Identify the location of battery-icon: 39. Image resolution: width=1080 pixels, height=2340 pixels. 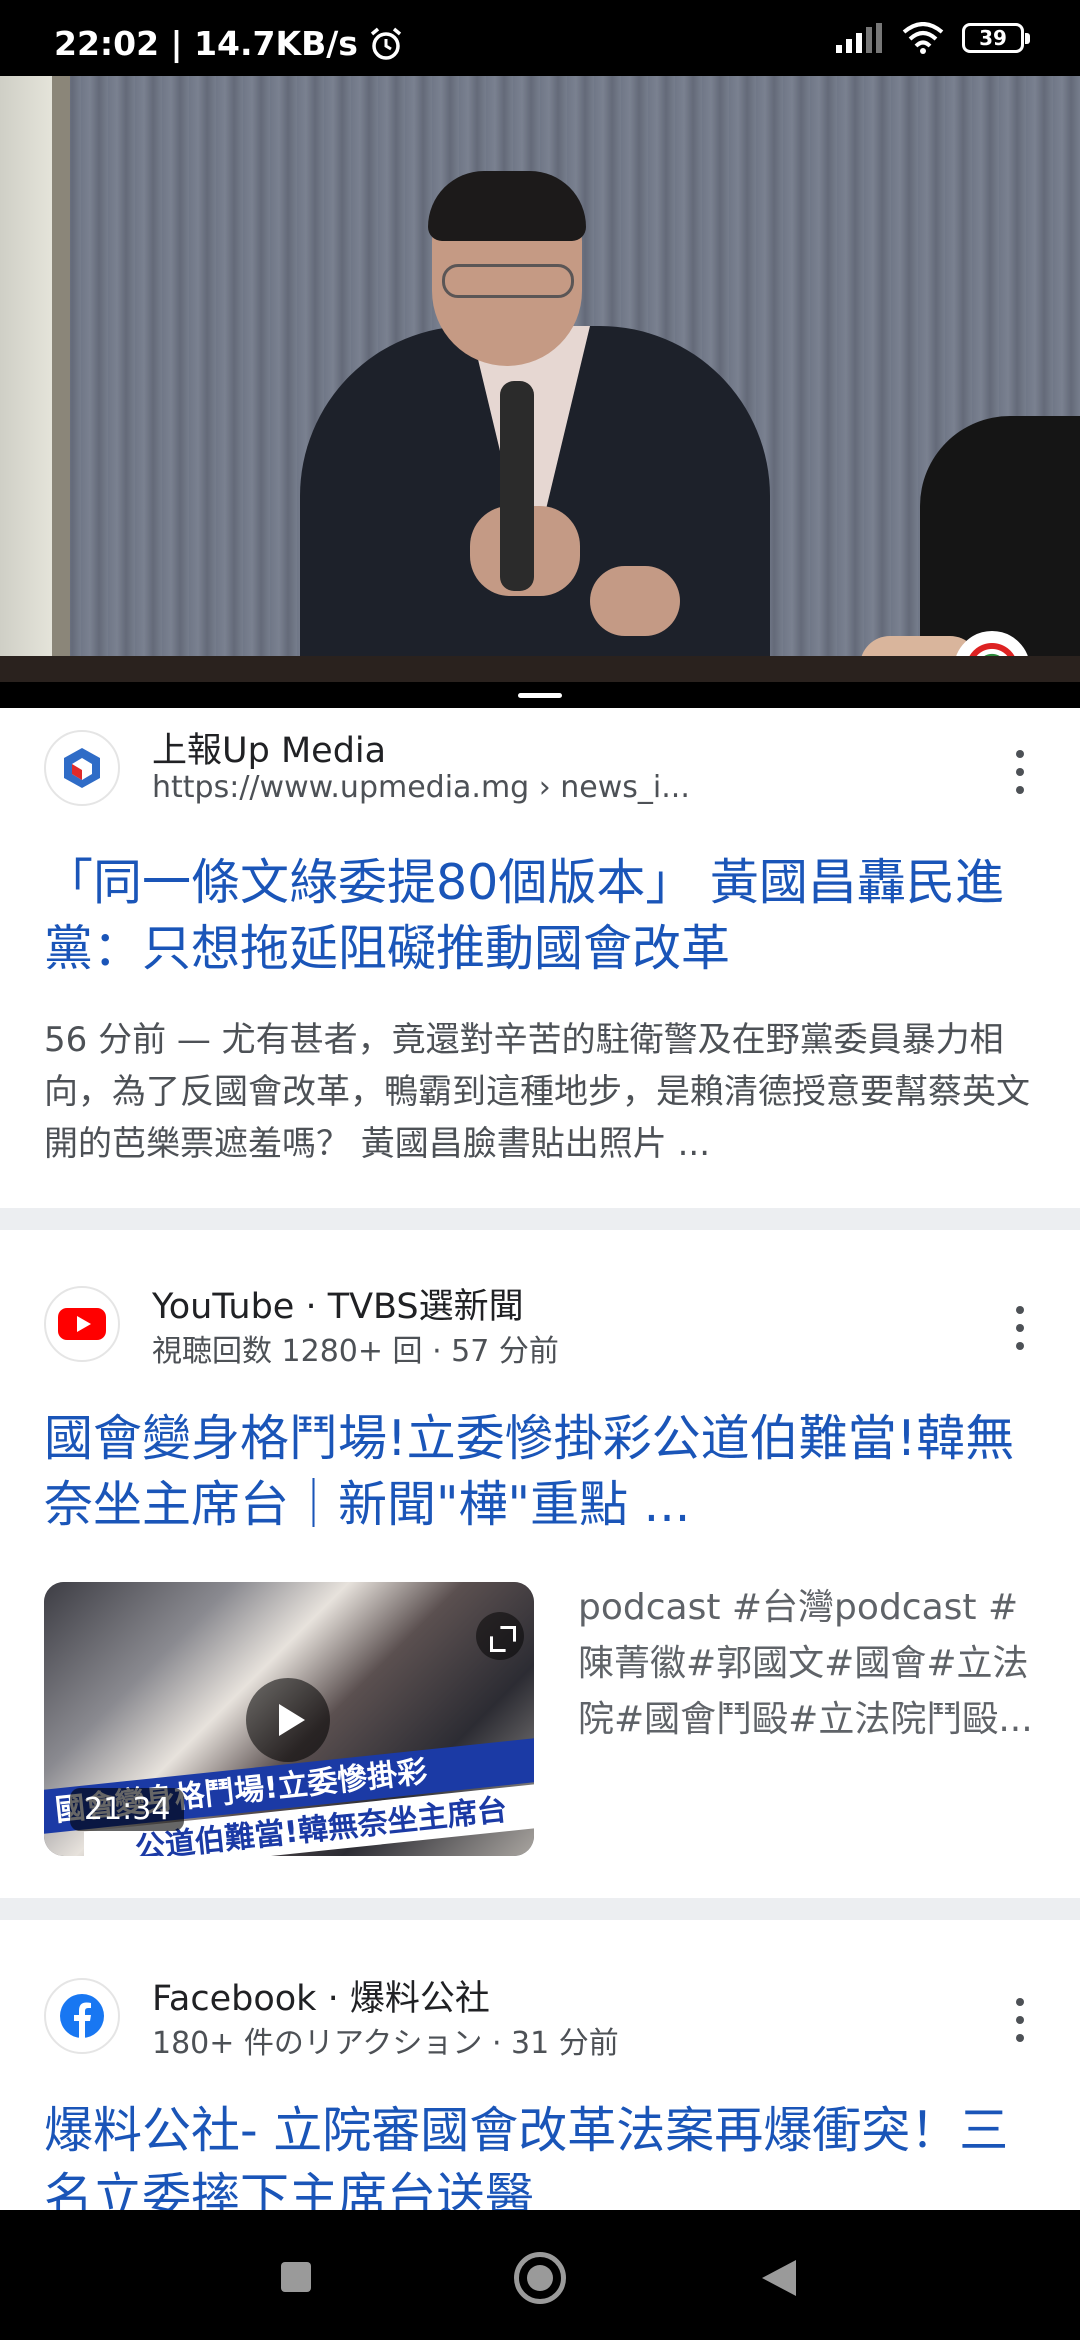
(996, 38).